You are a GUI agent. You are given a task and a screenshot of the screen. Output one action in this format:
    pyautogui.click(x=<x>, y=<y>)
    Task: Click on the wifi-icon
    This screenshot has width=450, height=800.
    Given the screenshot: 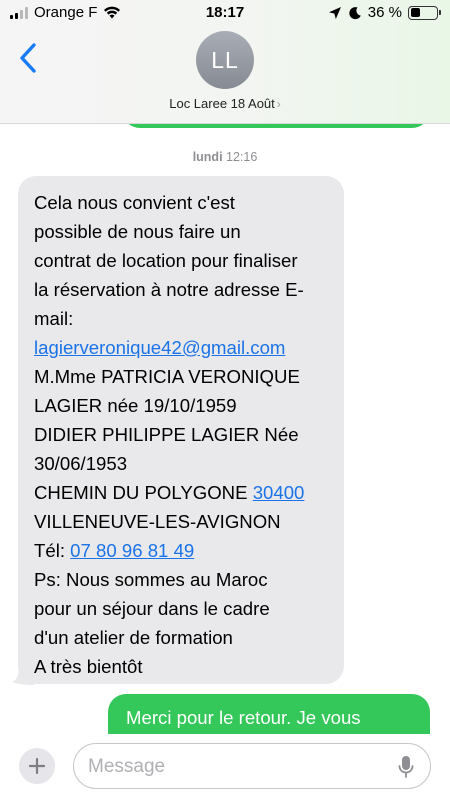 What is the action you would take?
    pyautogui.click(x=112, y=12)
    